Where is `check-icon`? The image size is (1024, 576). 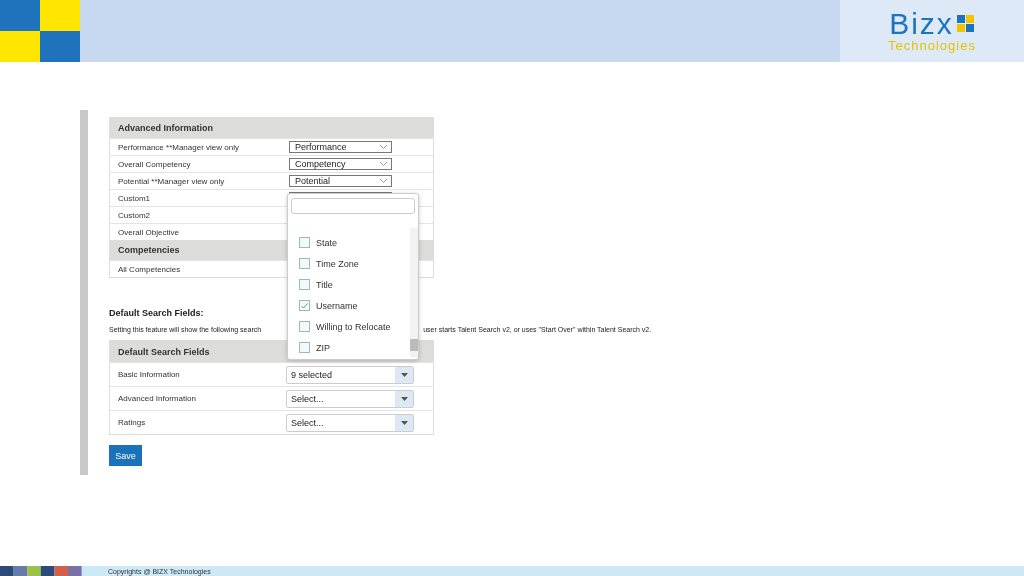
check-icon is located at coordinates (304, 305).